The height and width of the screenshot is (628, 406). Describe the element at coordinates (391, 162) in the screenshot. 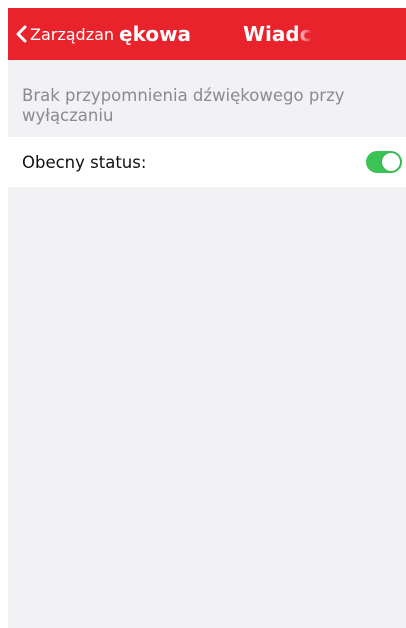

I see `toggle-knob` at that location.